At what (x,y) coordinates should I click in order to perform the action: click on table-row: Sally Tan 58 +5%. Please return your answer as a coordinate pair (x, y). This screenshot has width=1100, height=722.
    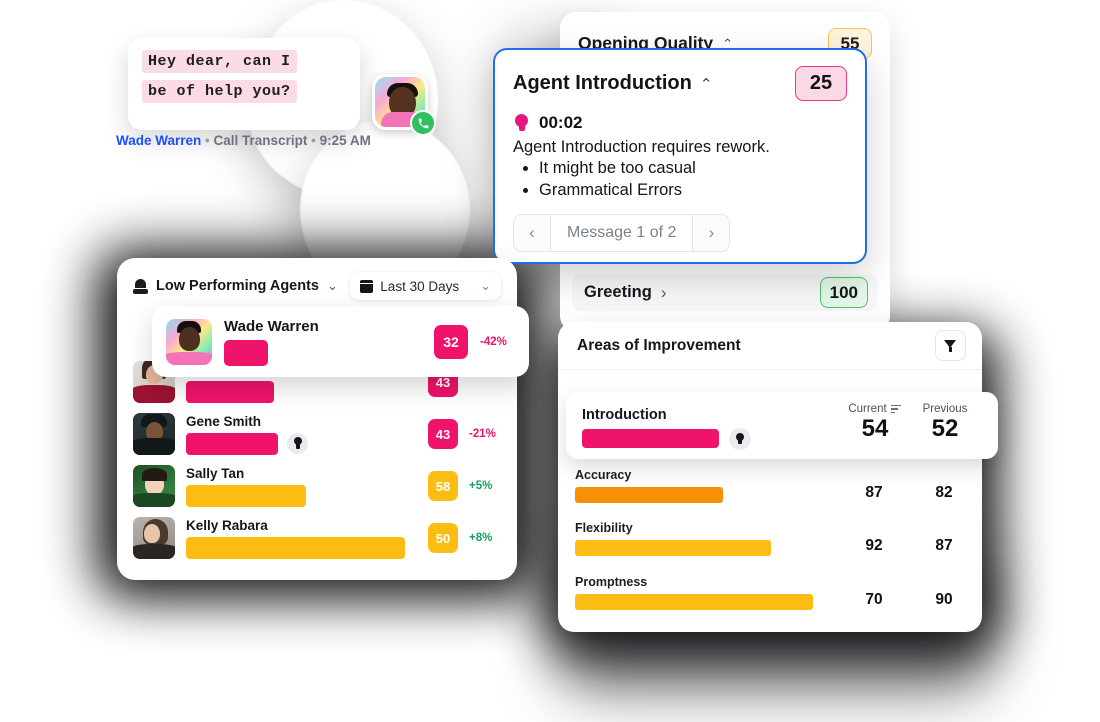
    Looking at the image, I should click on (319, 486).